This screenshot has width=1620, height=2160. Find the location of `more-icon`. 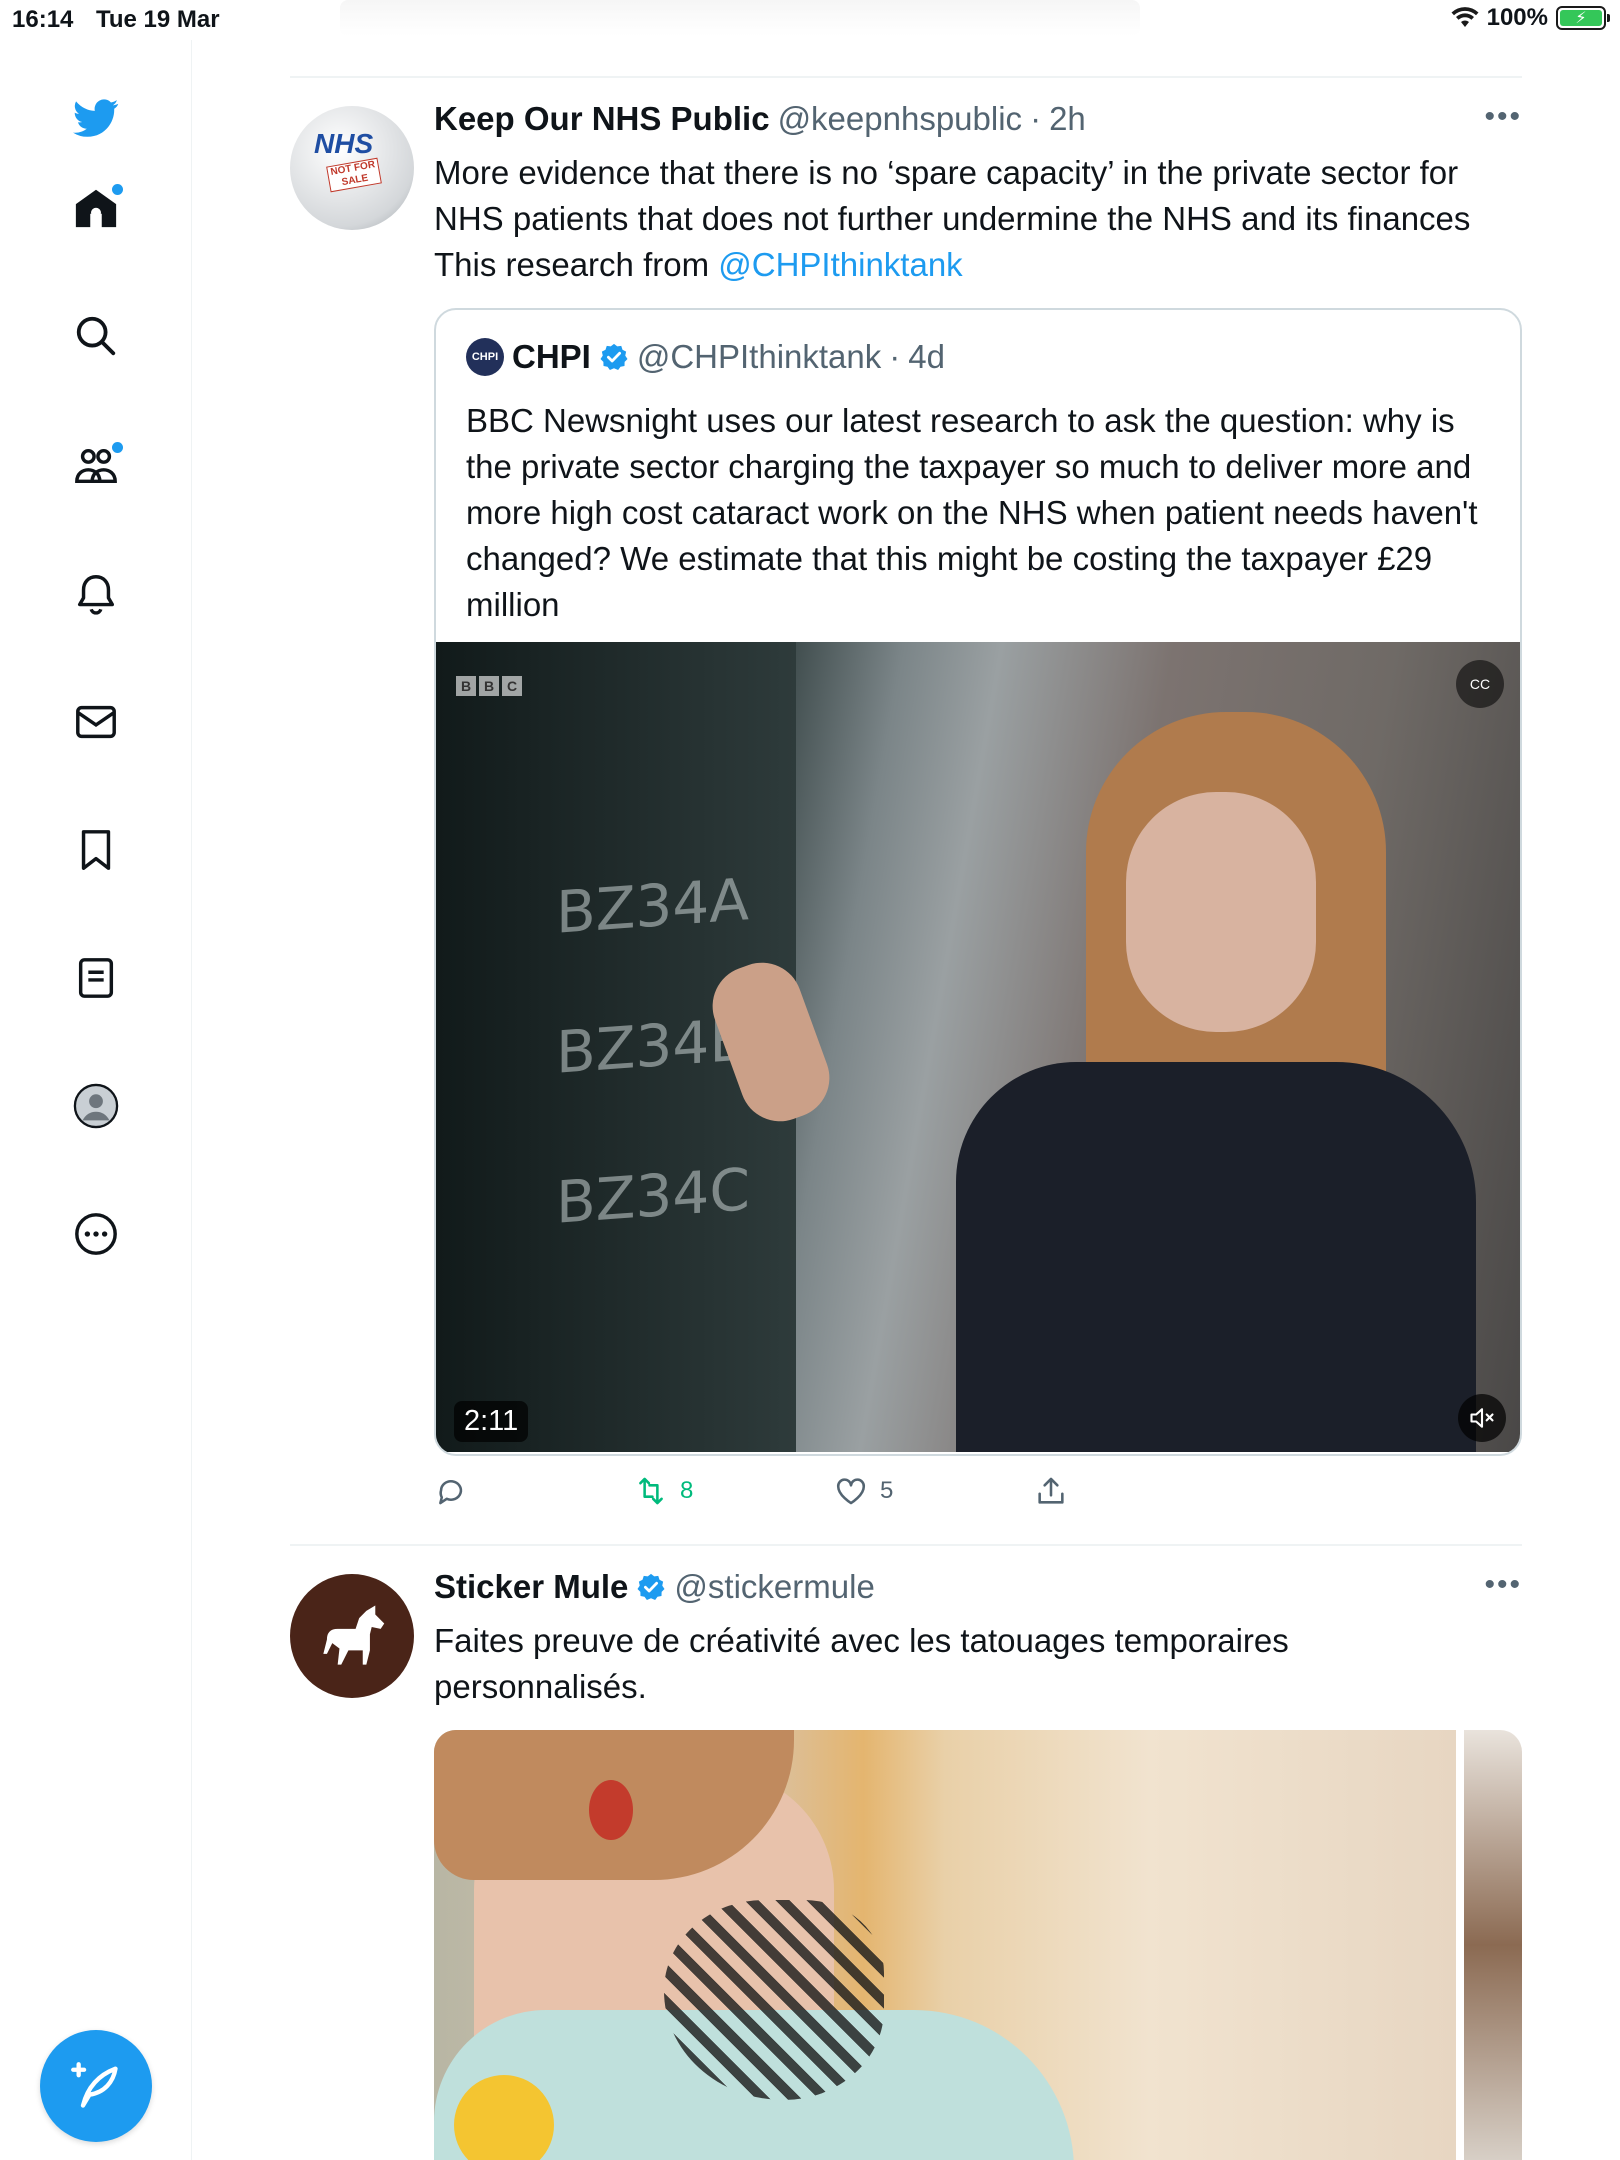

more-icon is located at coordinates (96, 1234).